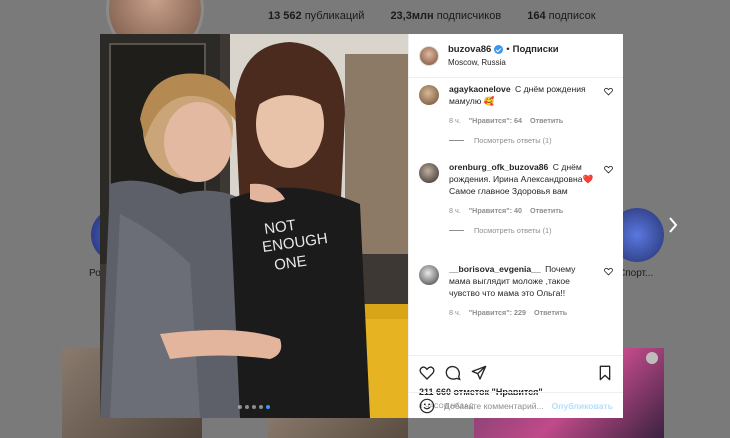 The width and height of the screenshot is (730, 438). I want to click on comment-meta: 8 ч. "Нравится": 64 Ответить, so click(531, 120).